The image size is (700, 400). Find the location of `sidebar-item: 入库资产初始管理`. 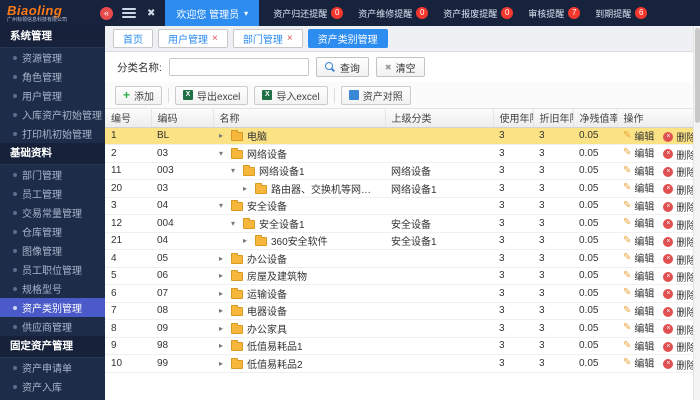

sidebar-item: 入库资产初始管理 is located at coordinates (52, 114).